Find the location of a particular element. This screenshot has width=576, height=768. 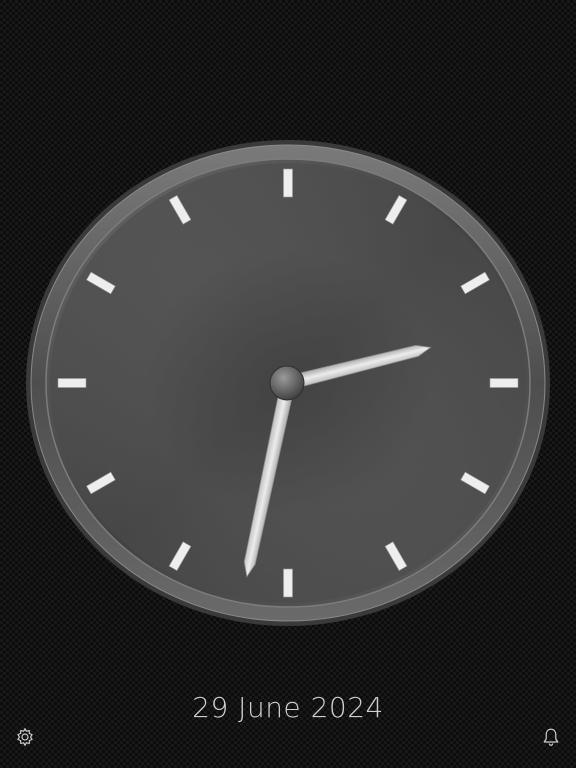

bell-icon is located at coordinates (551, 737).